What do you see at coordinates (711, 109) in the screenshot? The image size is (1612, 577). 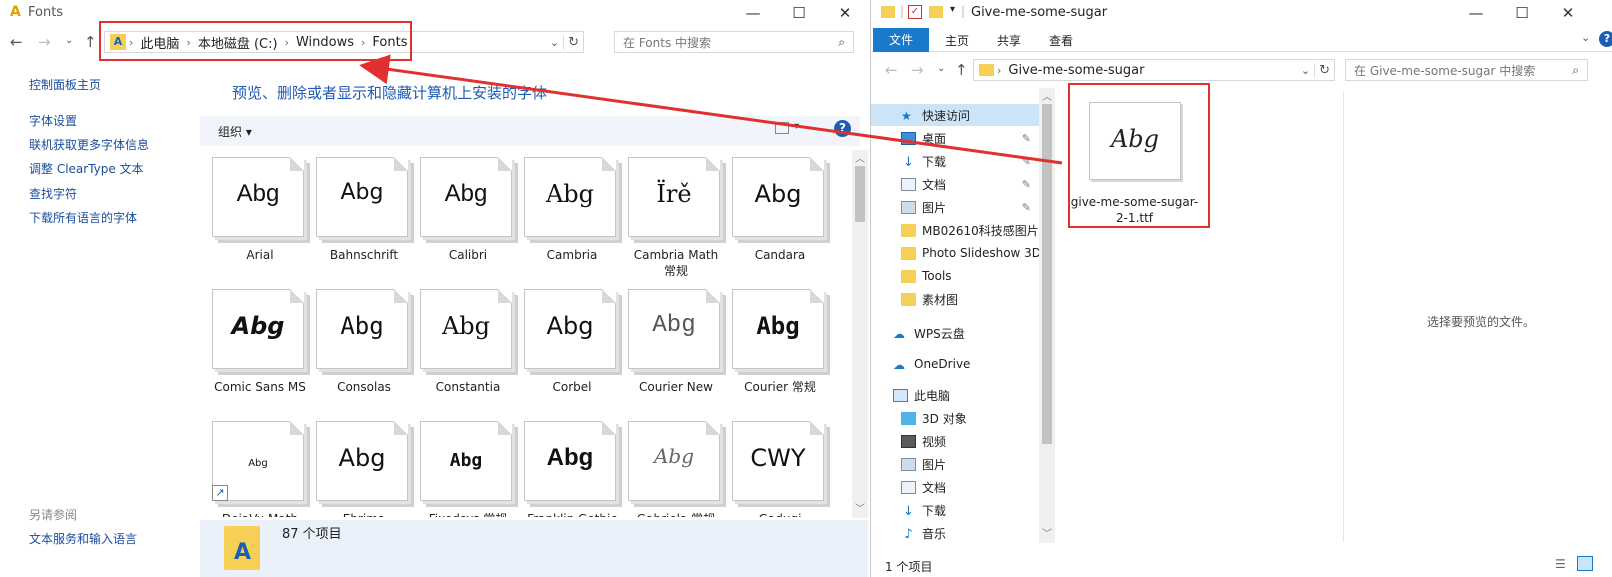 I see `annotation-arrow` at bounding box center [711, 109].